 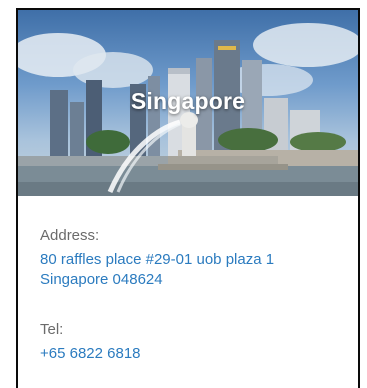 I want to click on city-title: Singapore, so click(x=188, y=101).